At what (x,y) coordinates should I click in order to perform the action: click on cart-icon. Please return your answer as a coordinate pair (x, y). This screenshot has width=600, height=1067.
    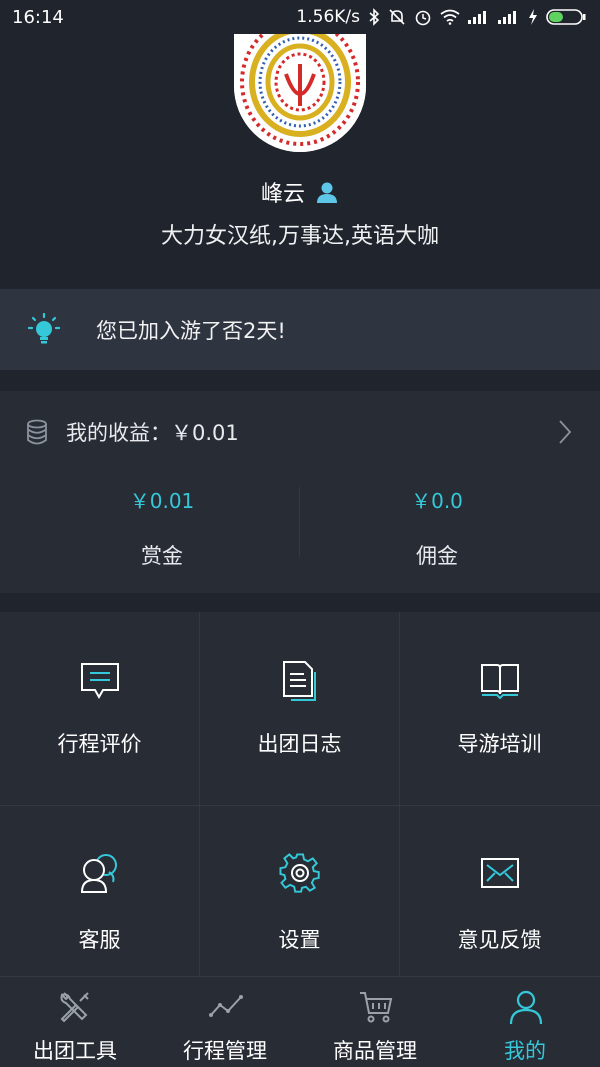
    Looking at the image, I should click on (376, 1007).